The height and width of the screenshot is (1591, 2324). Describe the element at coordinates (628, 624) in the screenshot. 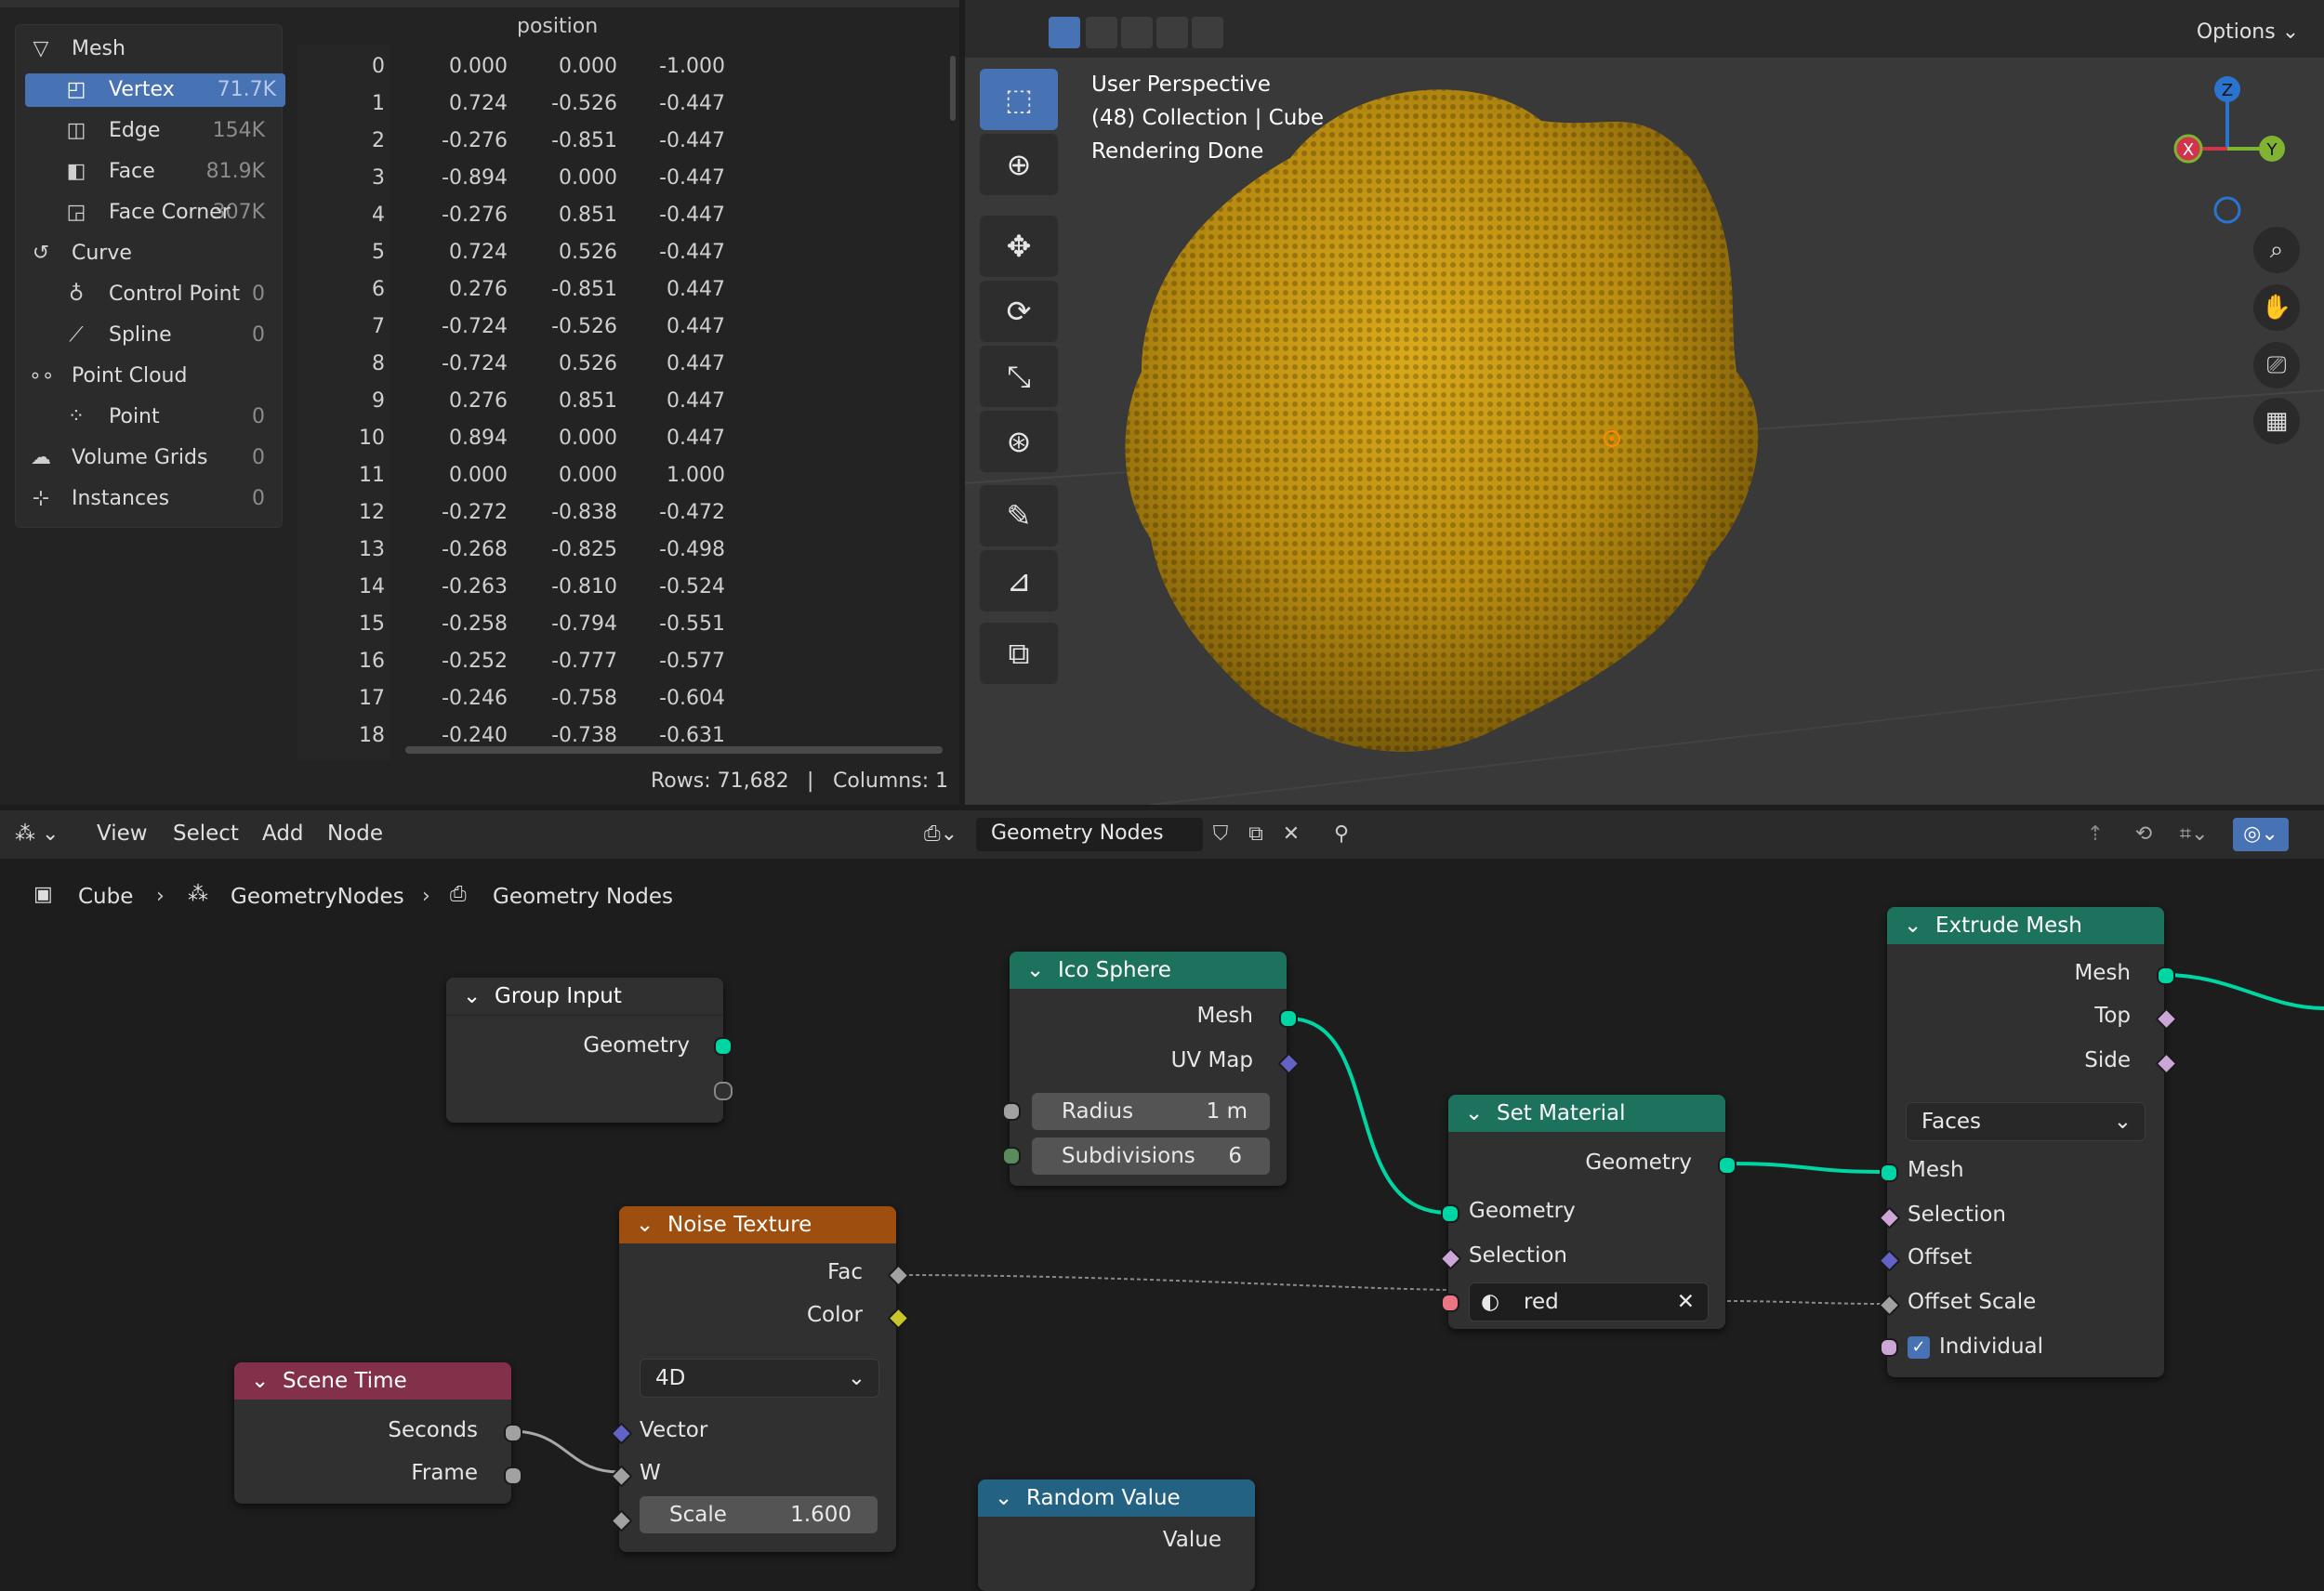

I see `table-row: 15 -0.258 -0.794 -0.551` at that location.